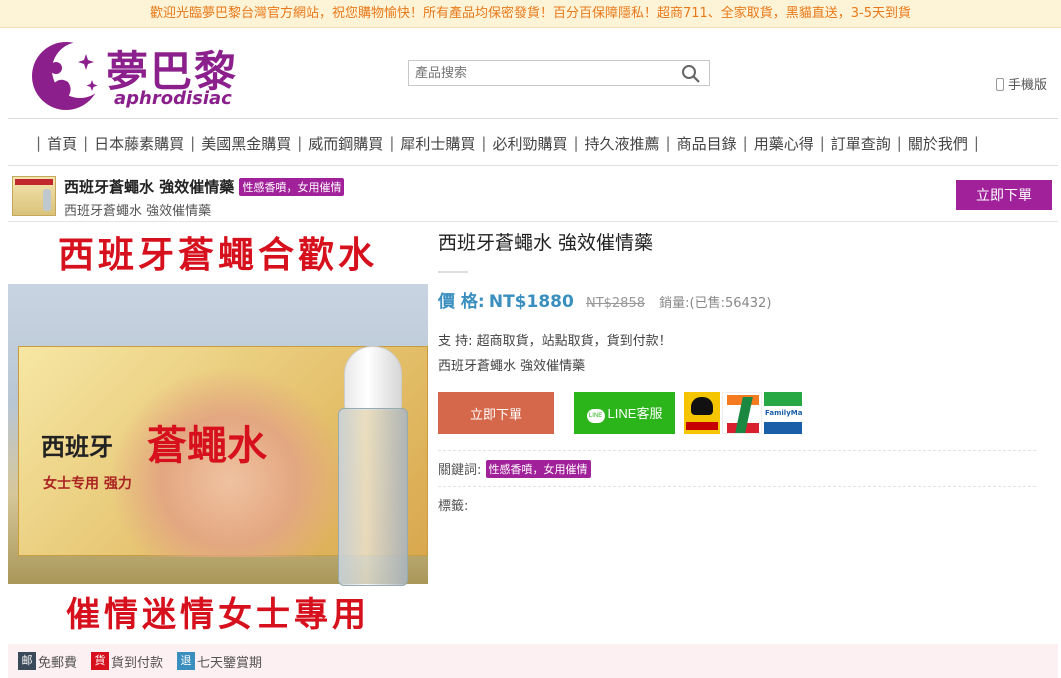 Image resolution: width=1061 pixels, height=678 pixels. Describe the element at coordinates (861, 143) in the screenshot. I see `nav-item: 訂單查詢` at that location.